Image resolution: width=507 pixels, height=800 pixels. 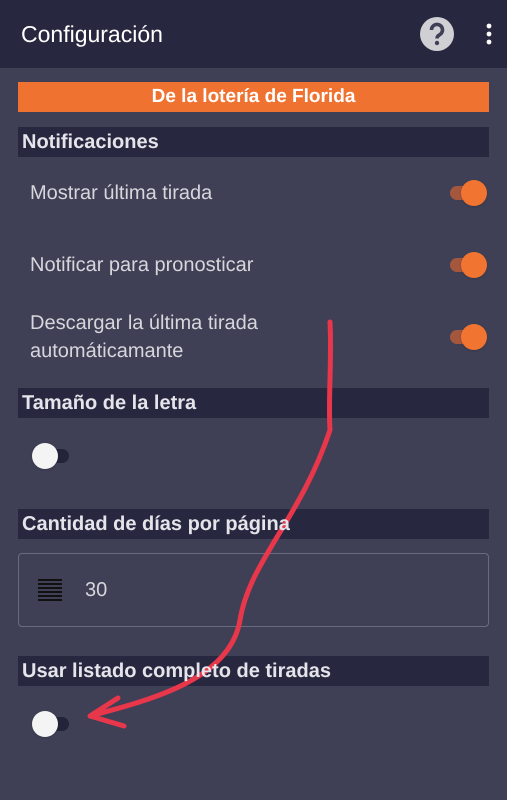 I want to click on setting-label: Notificar para pronosticar, so click(x=142, y=265).